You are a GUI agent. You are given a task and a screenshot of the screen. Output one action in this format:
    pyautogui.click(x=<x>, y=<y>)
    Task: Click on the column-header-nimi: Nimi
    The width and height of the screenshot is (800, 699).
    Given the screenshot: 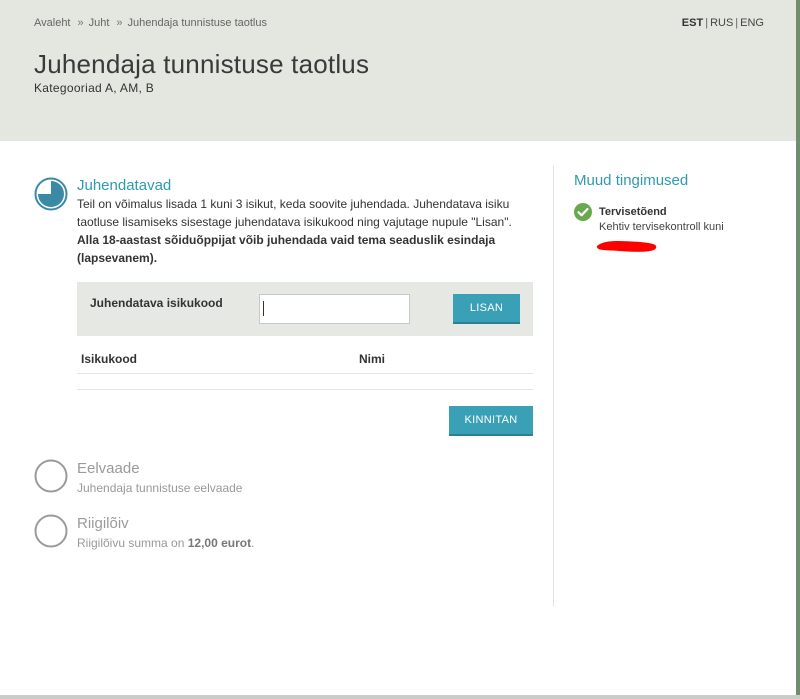 What is the action you would take?
    pyautogui.click(x=372, y=359)
    